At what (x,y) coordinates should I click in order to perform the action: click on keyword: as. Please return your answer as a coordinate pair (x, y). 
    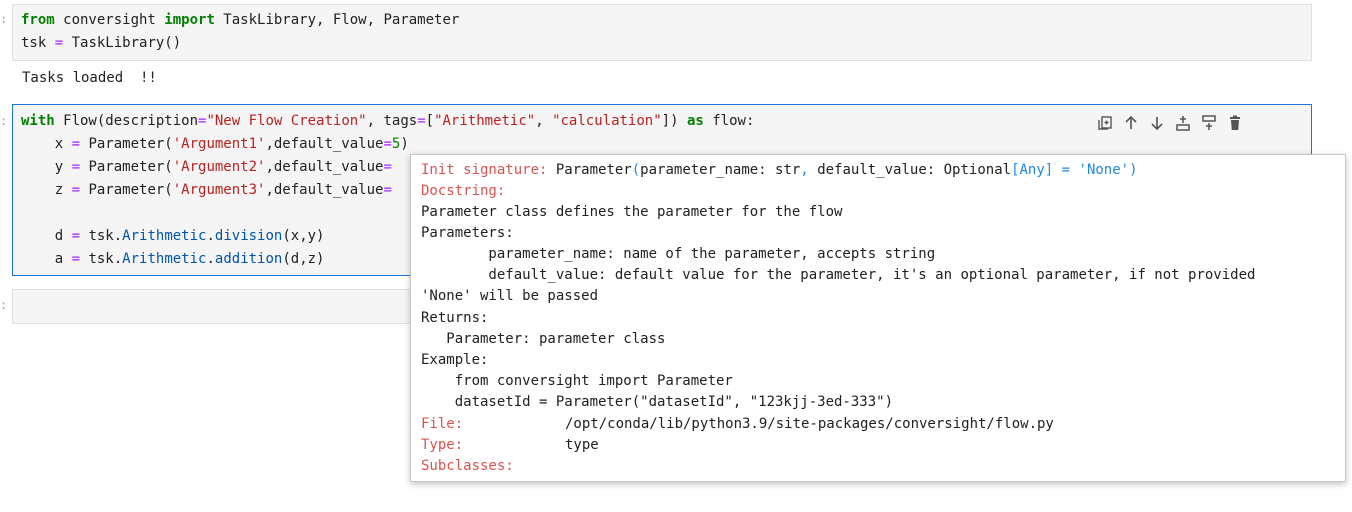
    Looking at the image, I should click on (695, 121).